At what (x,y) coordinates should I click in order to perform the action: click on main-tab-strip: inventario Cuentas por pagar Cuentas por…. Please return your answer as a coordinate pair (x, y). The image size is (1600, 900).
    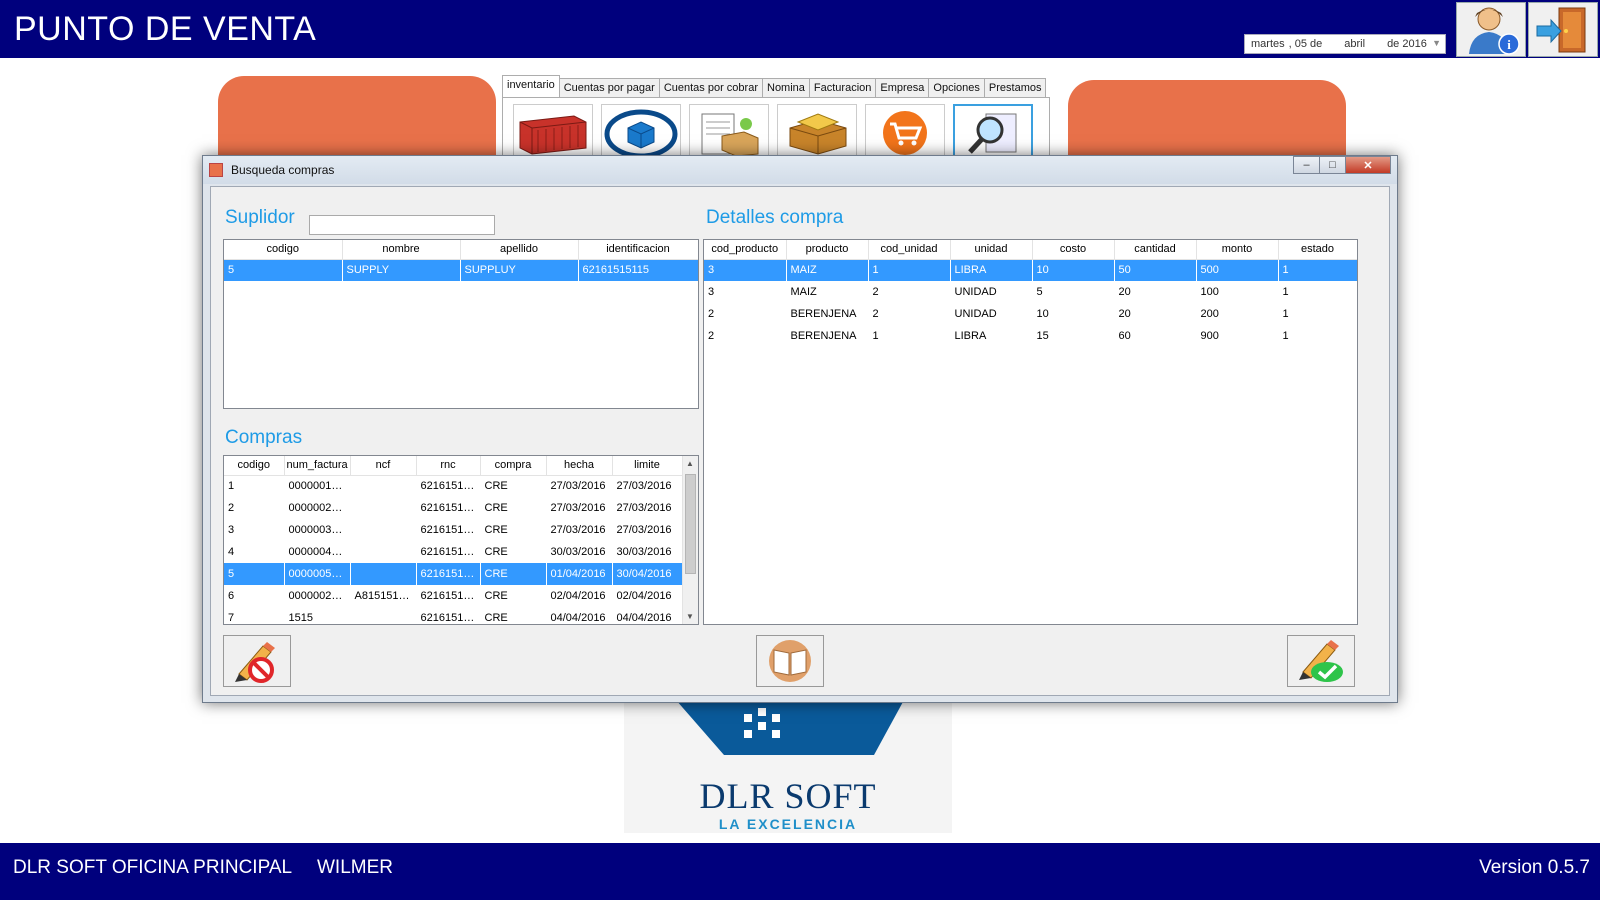
    Looking at the image, I should click on (774, 86).